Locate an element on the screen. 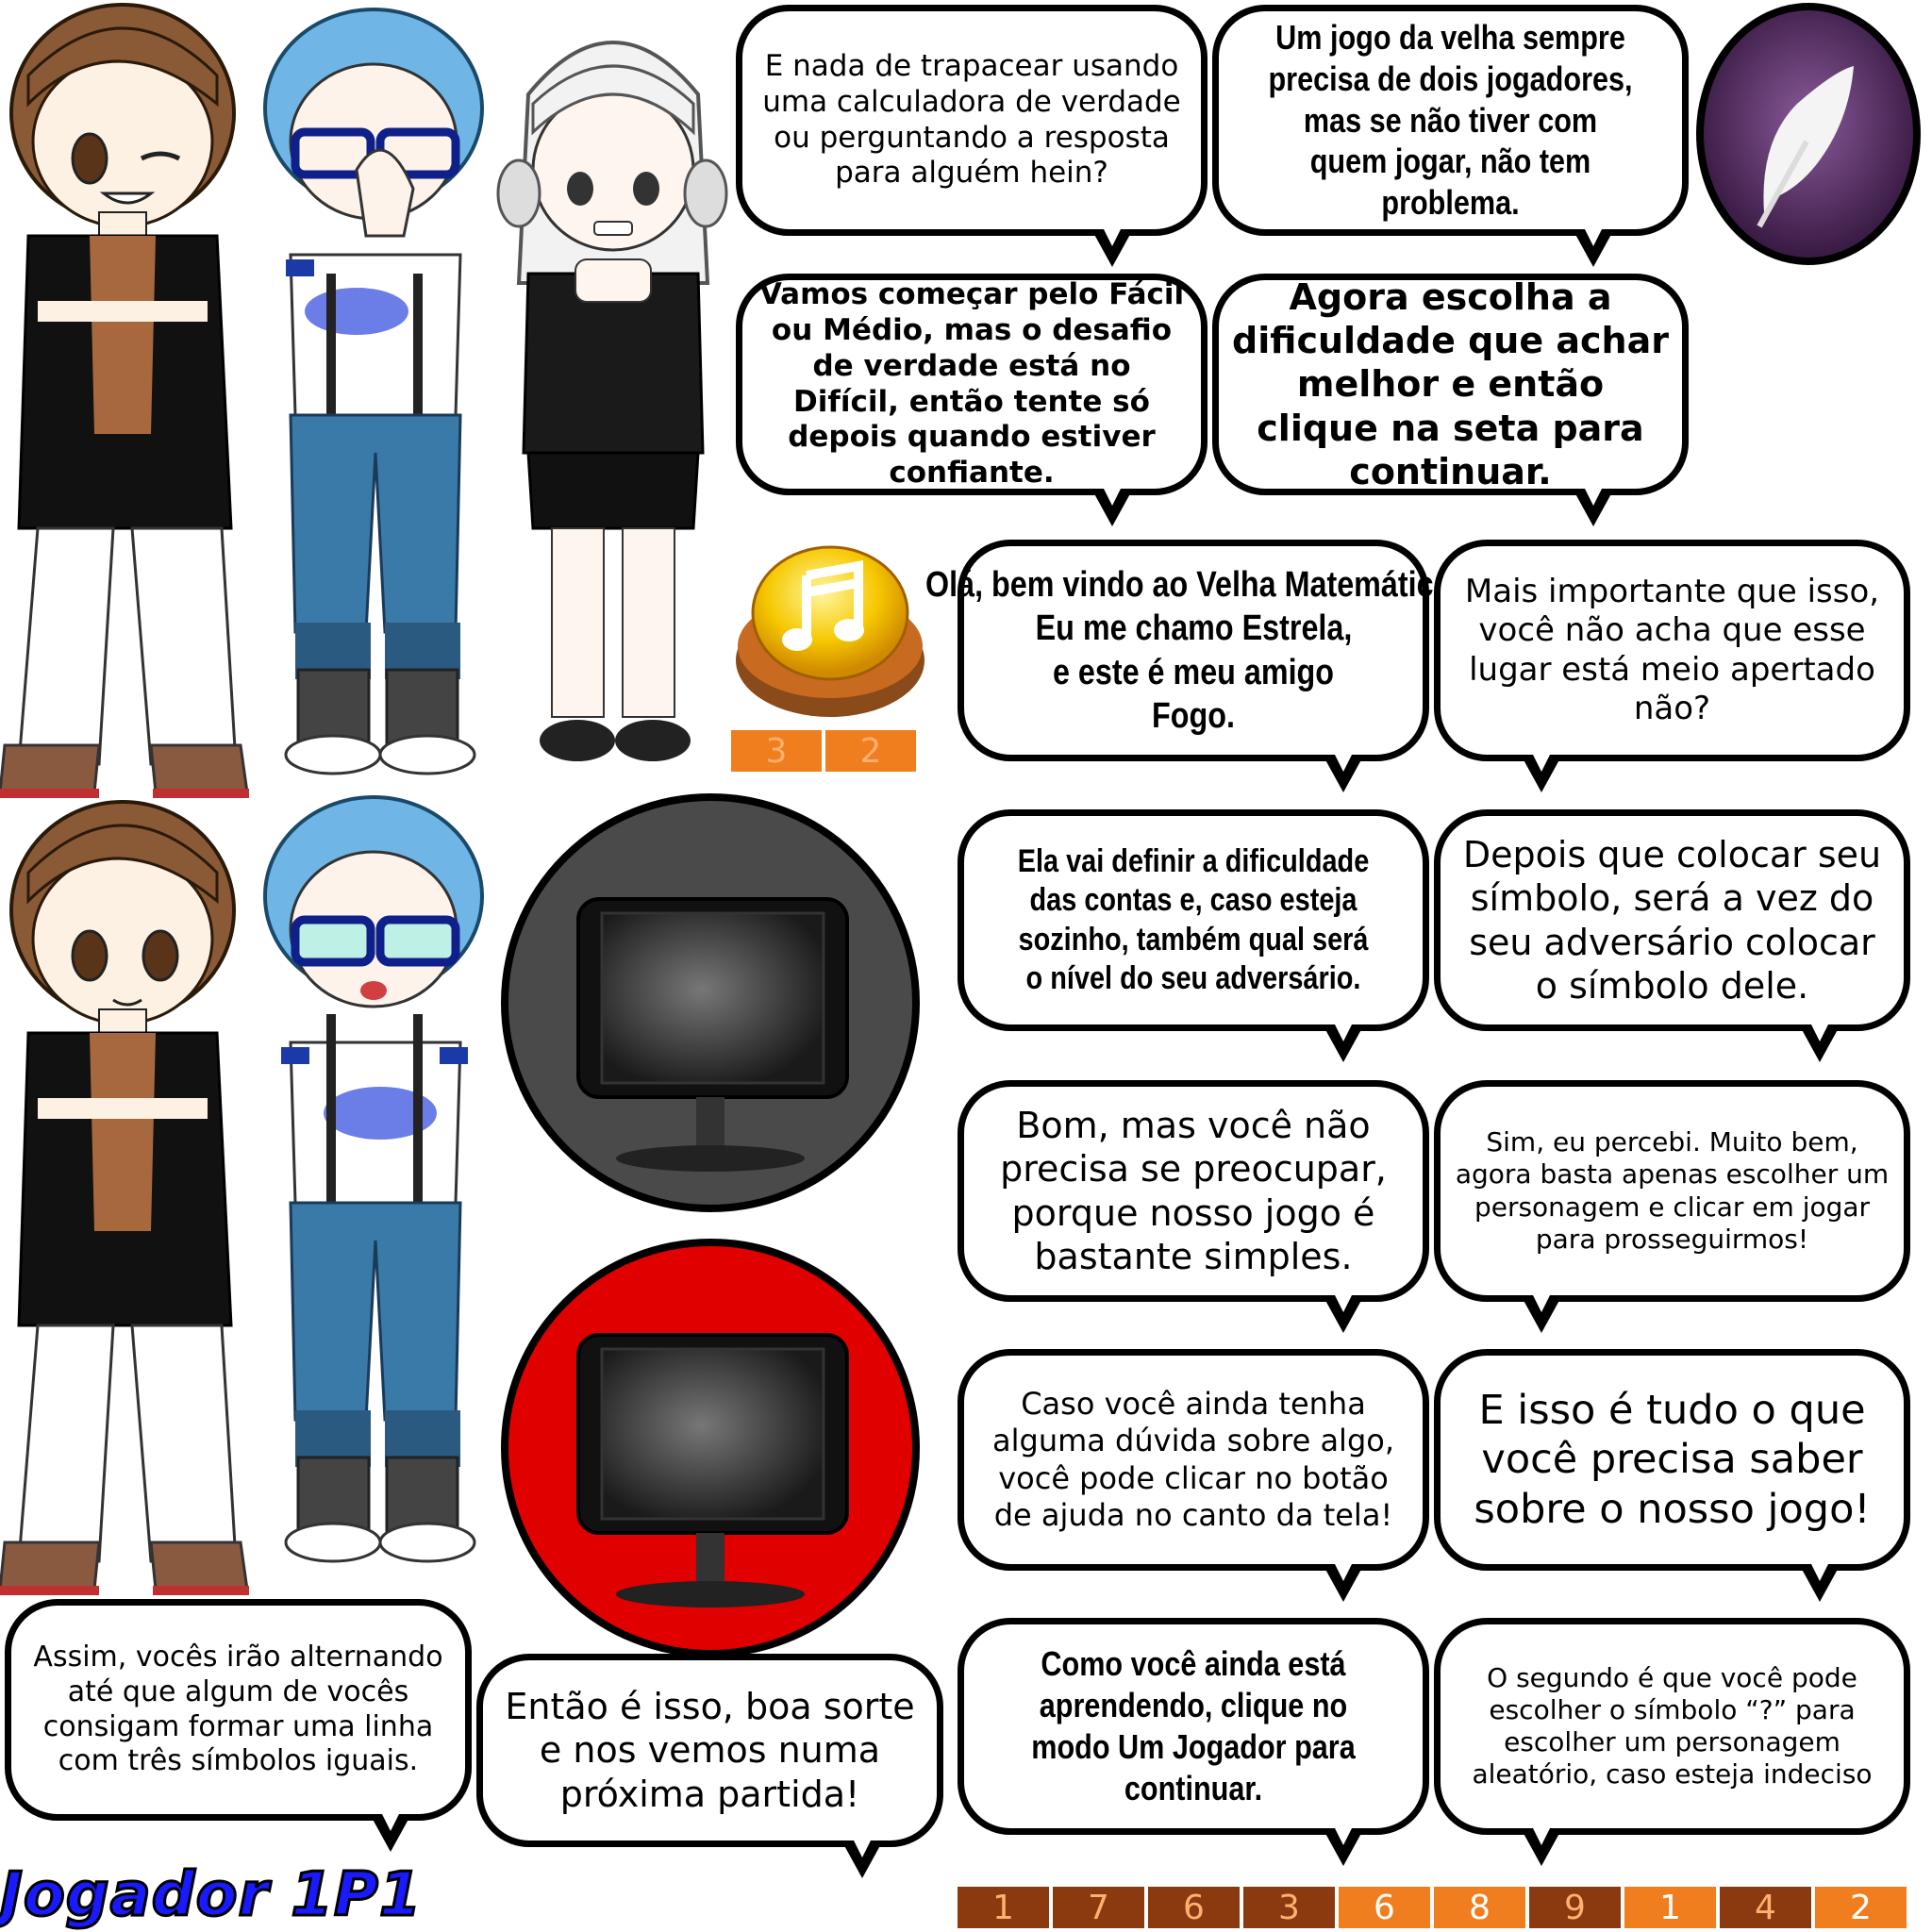  feather-icon is located at coordinates (1809, 134).